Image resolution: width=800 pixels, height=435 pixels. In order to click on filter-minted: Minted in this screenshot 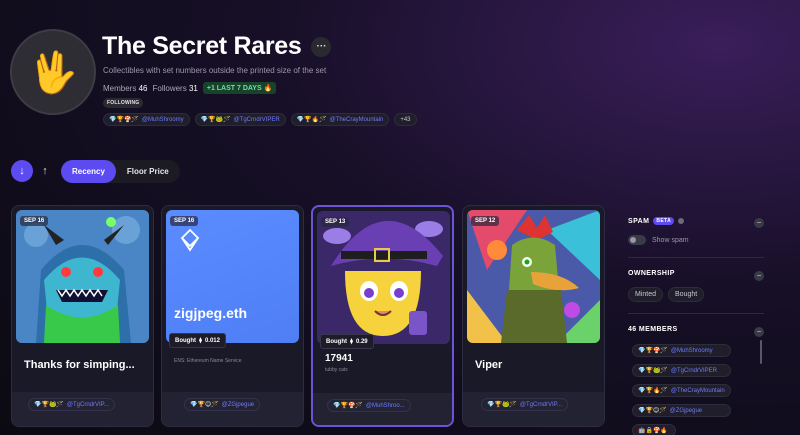, I will do `click(646, 294)`.